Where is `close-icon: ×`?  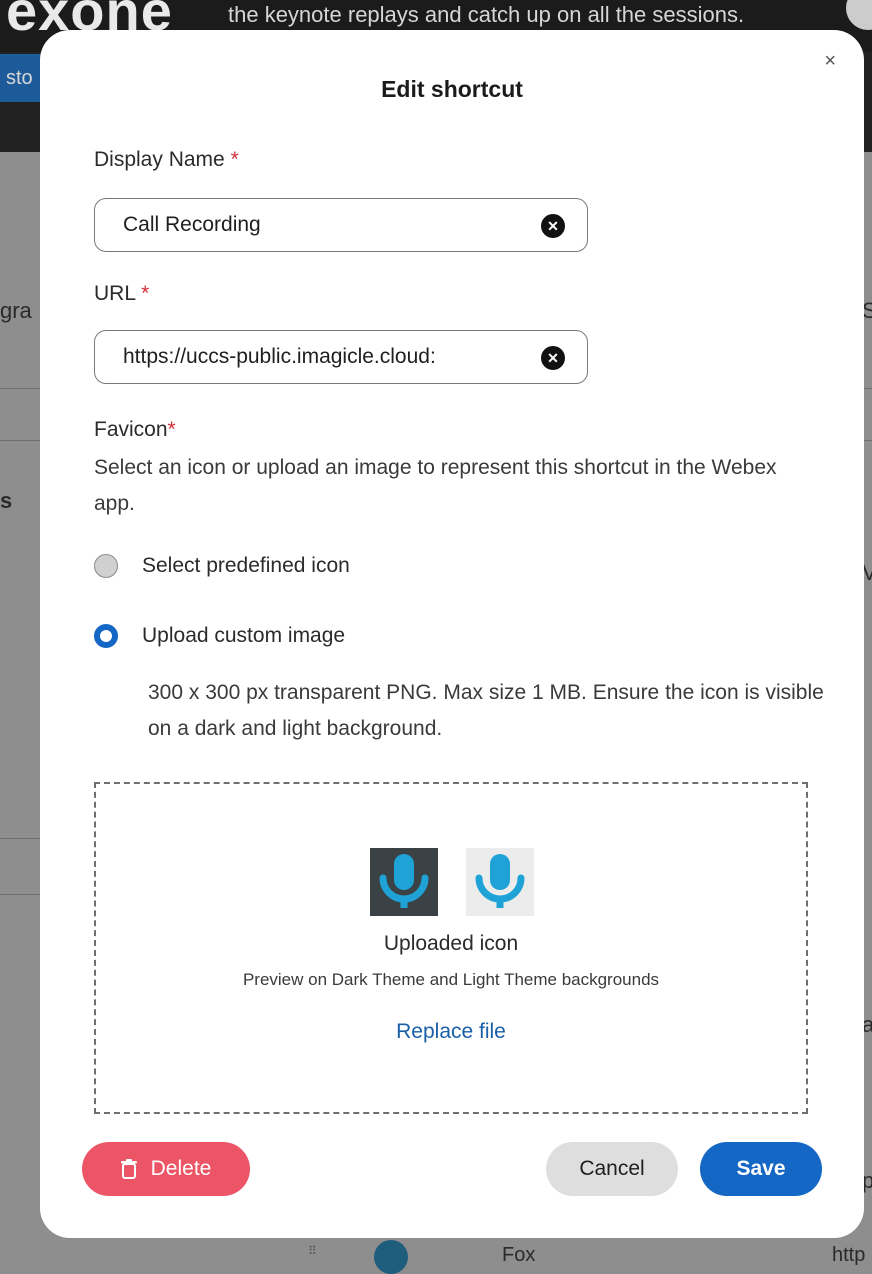 close-icon: × is located at coordinates (830, 61).